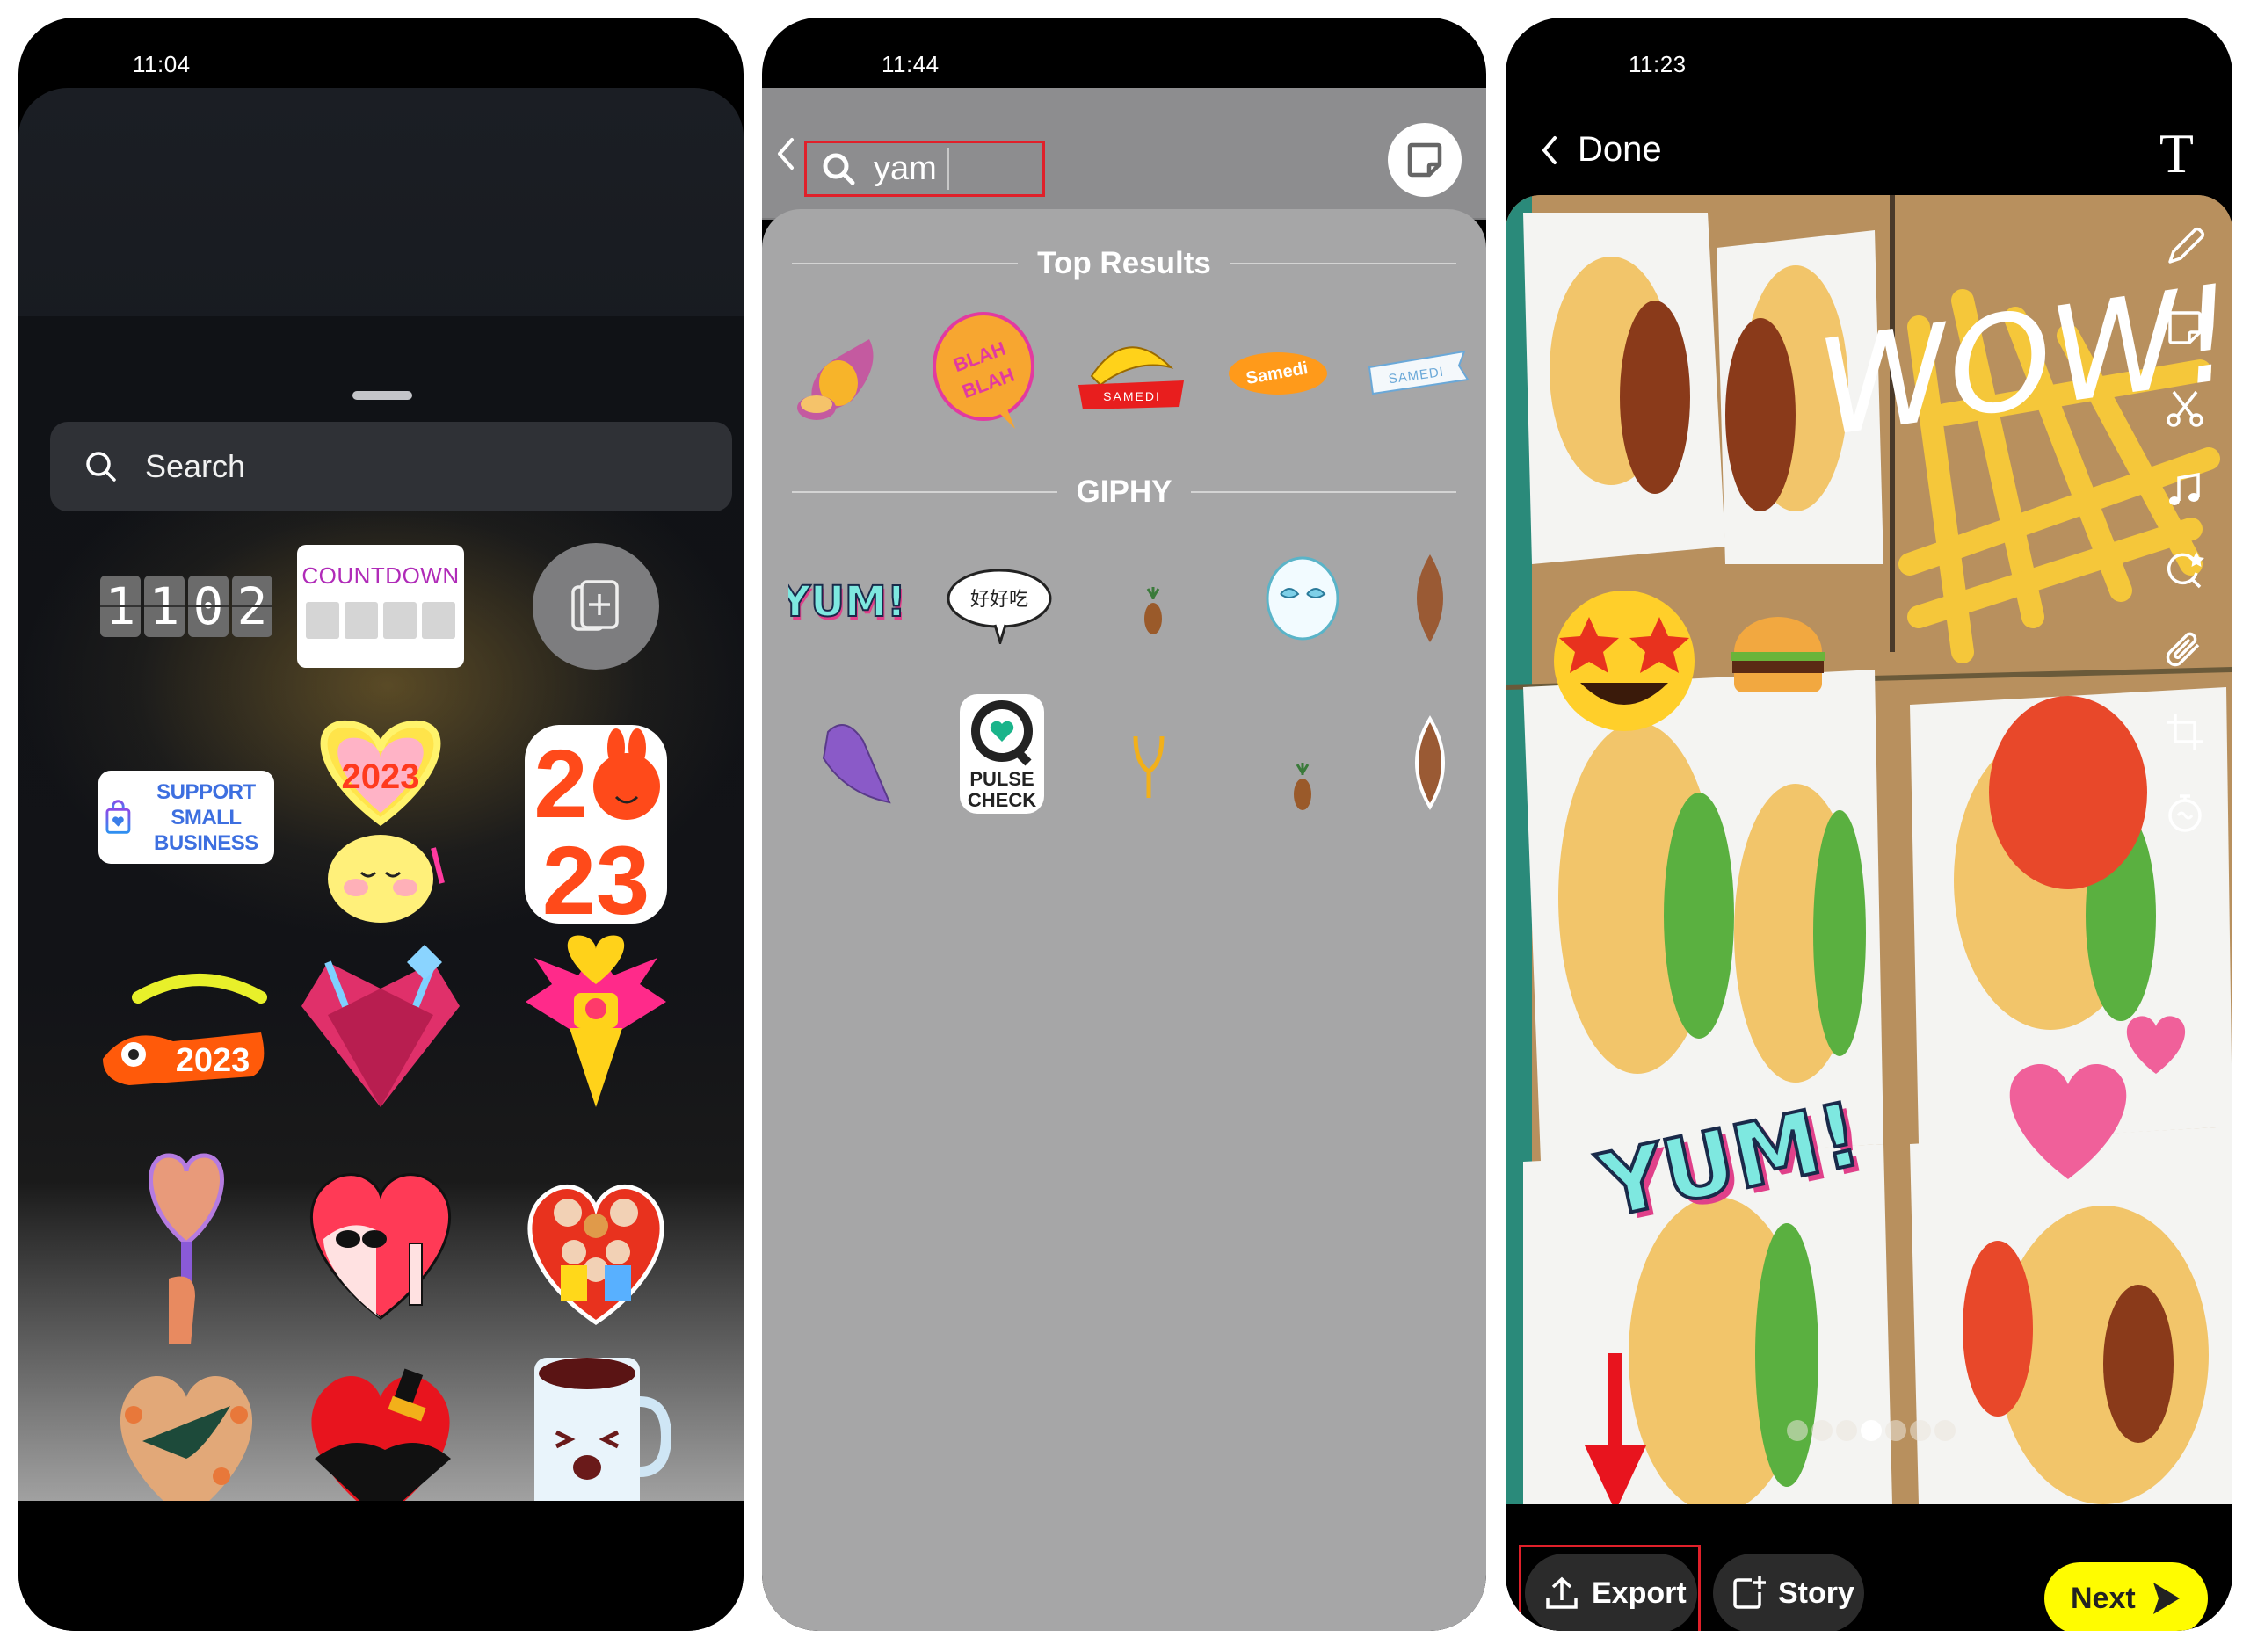  Describe the element at coordinates (252, 607) in the screenshot. I see `clock-digit: 2` at that location.